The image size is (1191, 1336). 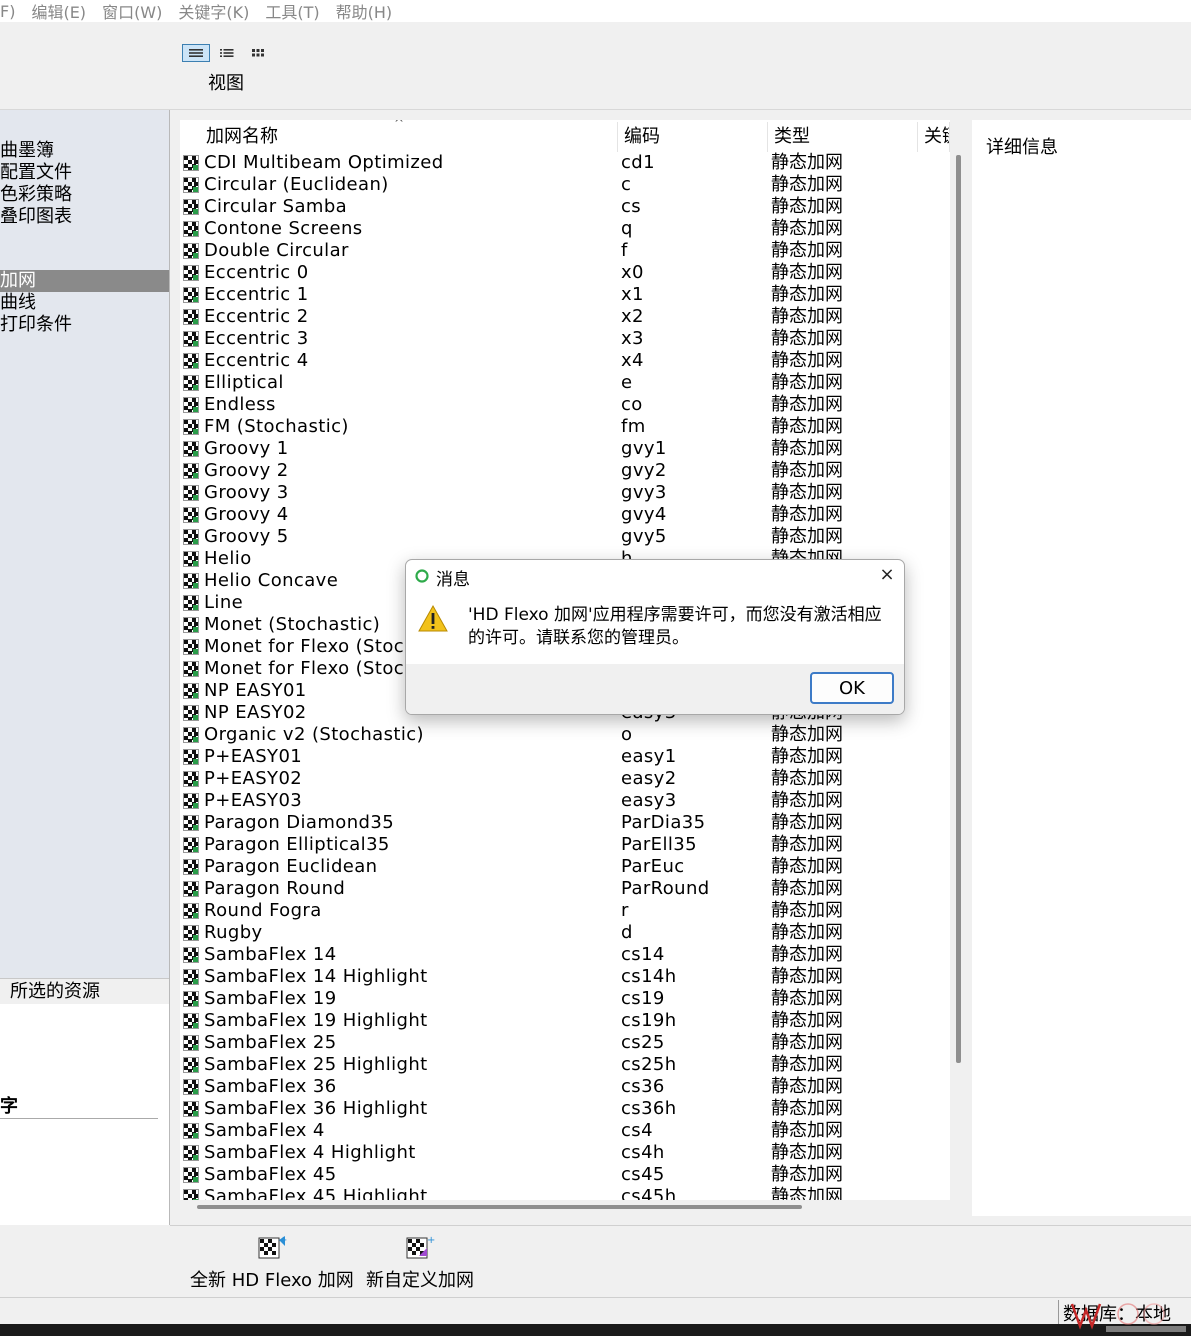 I want to click on list-header: 加网名称 ^ 编码 类型 关键, so click(x=565, y=136).